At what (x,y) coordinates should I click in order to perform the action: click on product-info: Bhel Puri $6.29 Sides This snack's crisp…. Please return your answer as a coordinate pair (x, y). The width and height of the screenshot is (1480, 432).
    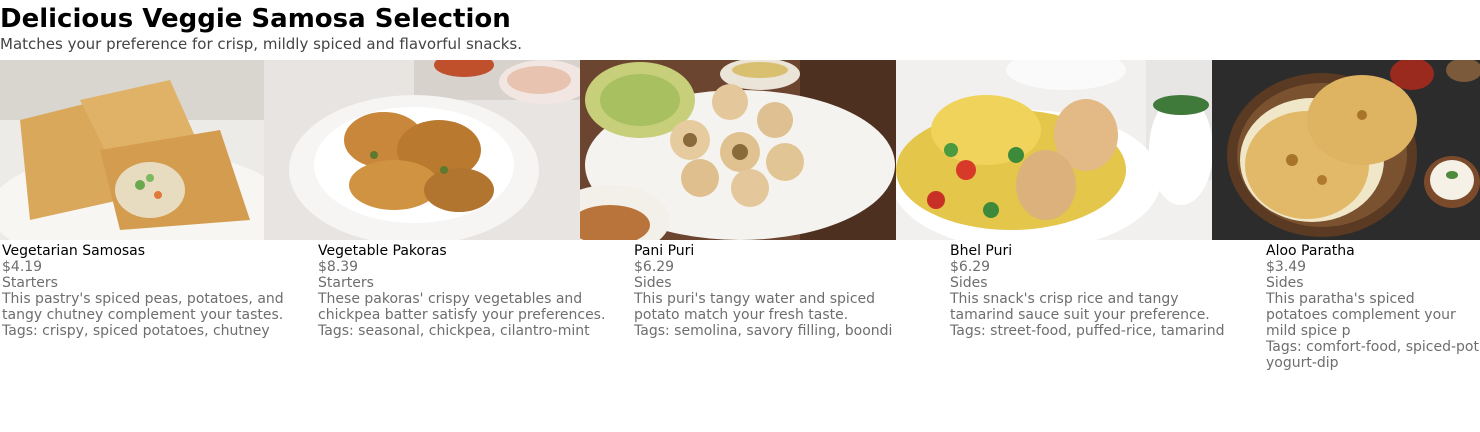
    Looking at the image, I should click on (1095, 291).